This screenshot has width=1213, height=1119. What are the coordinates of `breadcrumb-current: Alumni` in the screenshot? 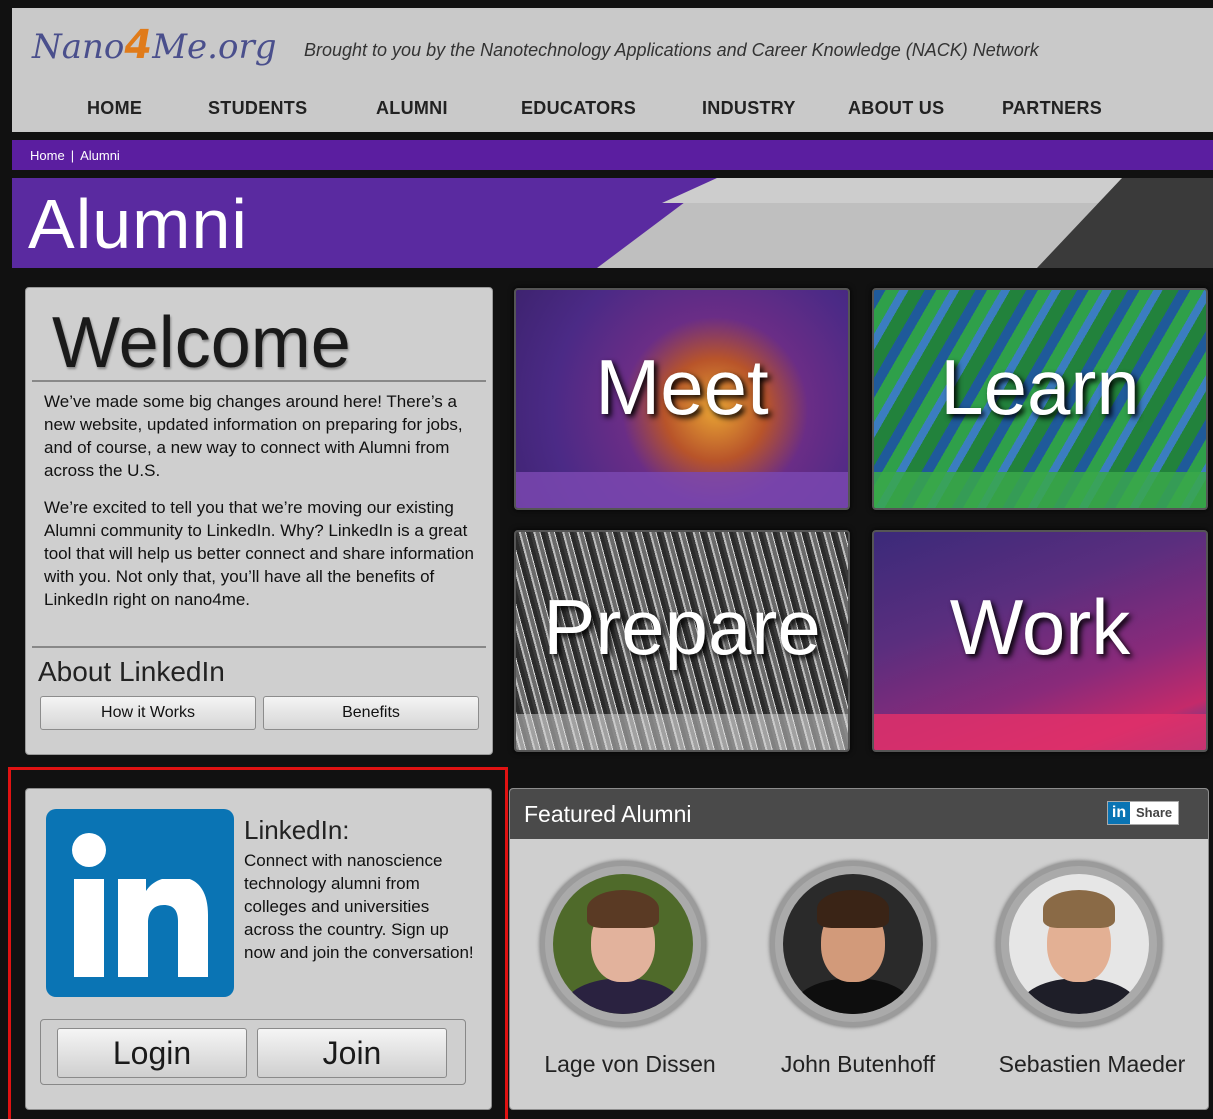 It's located at (100, 155).